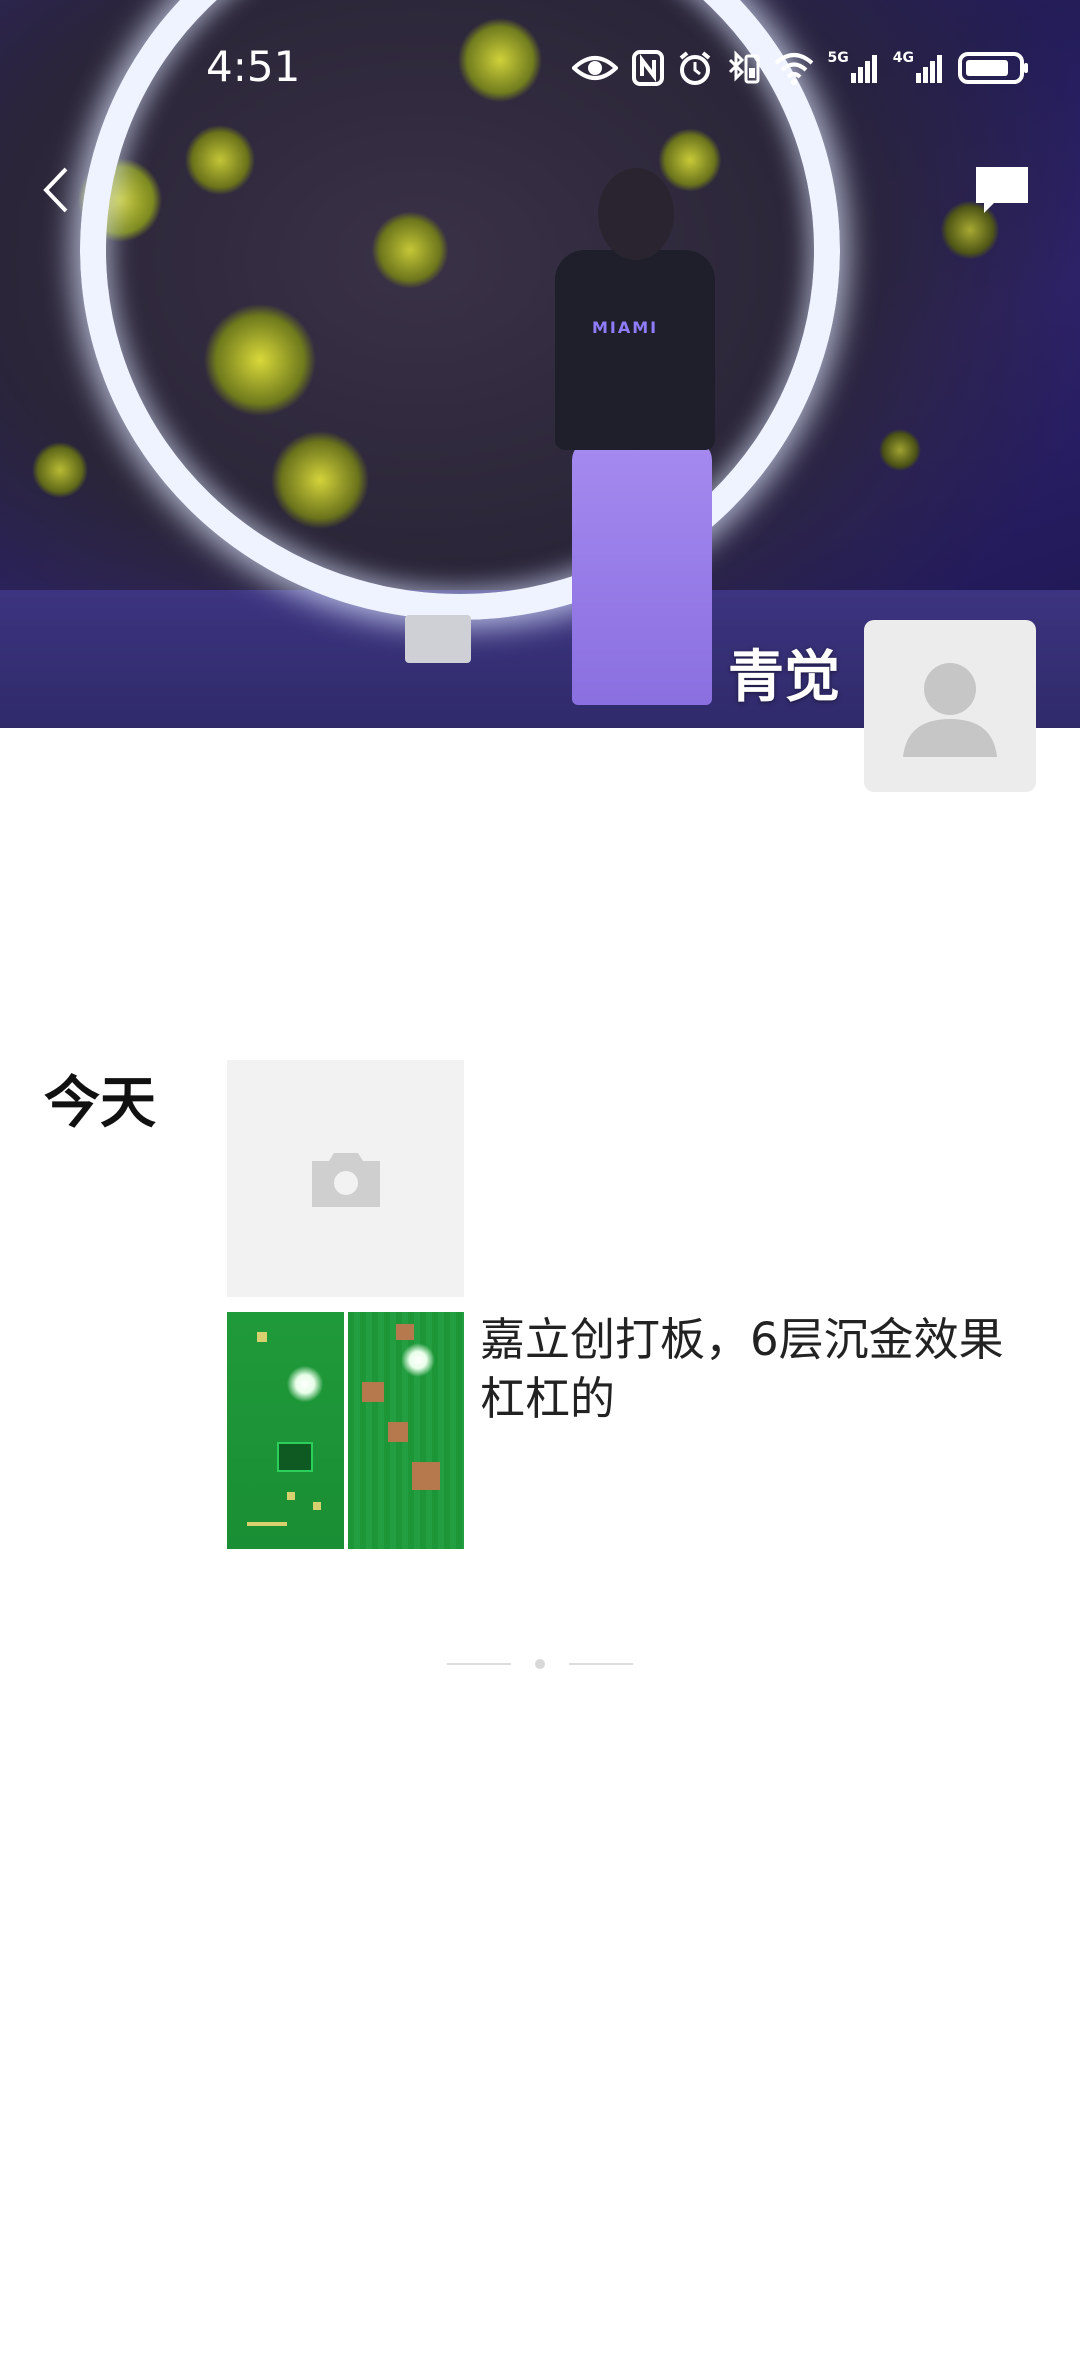  Describe the element at coordinates (594, 68) in the screenshot. I see `eye-icon` at that location.